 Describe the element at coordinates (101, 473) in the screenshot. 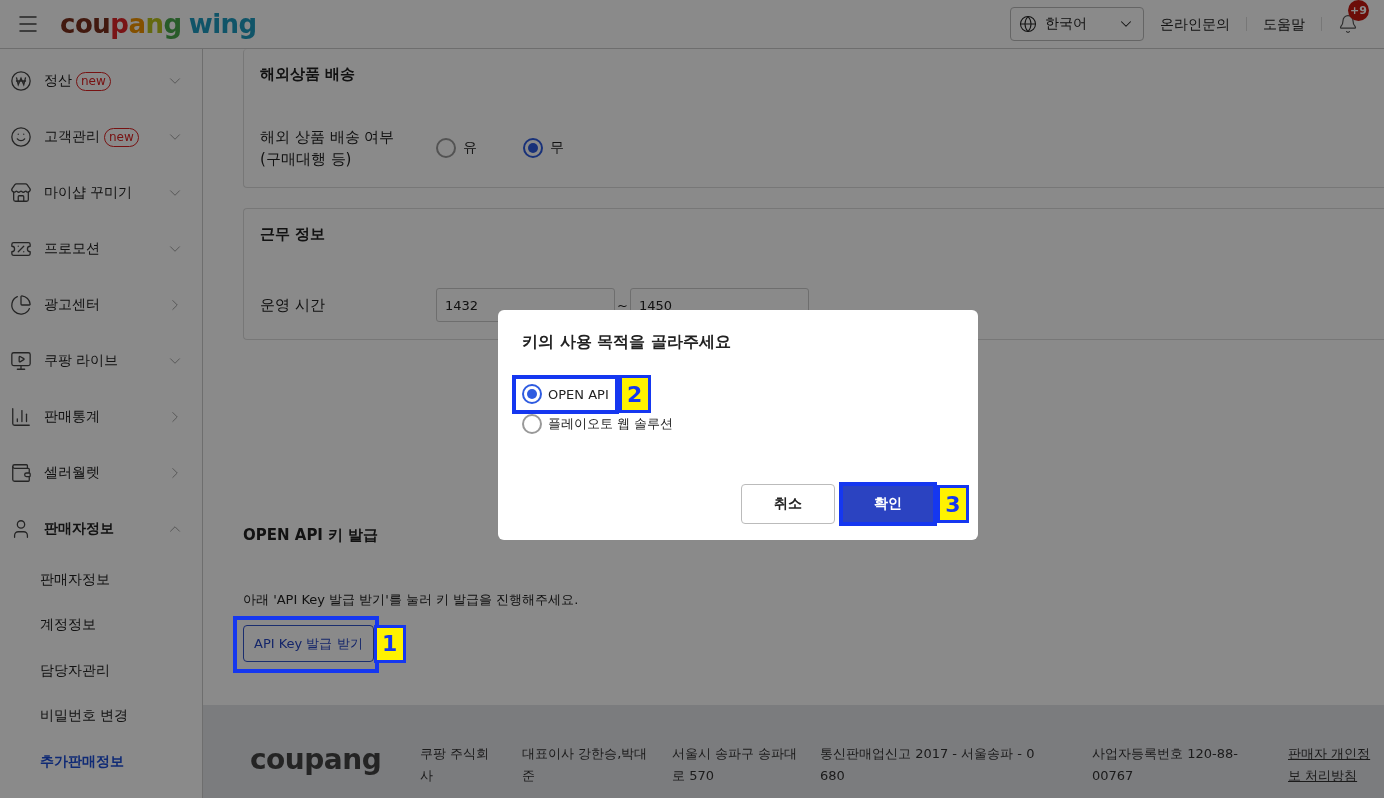

I see `sidebar-item: 셀러월렛` at that location.